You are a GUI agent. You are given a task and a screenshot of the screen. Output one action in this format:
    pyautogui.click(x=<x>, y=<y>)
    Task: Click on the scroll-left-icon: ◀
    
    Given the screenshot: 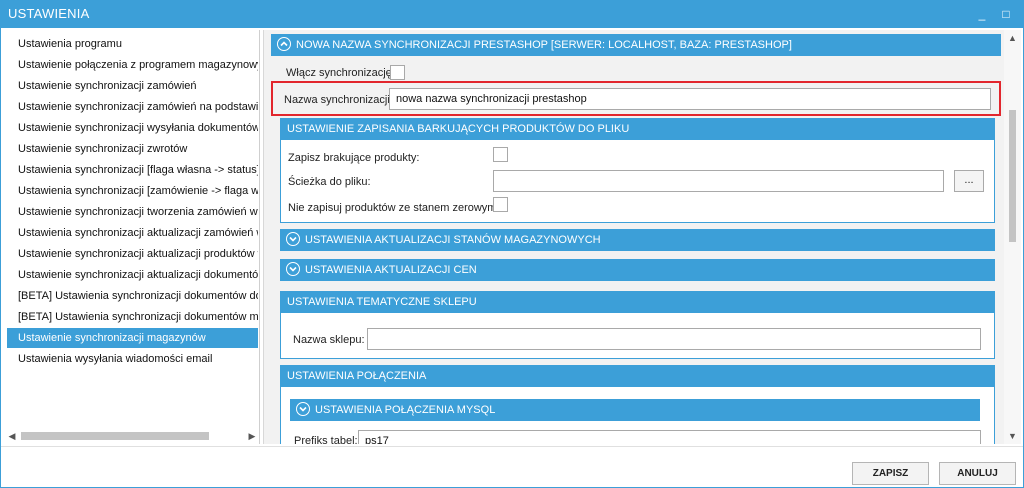 What is the action you would take?
    pyautogui.click(x=12, y=436)
    